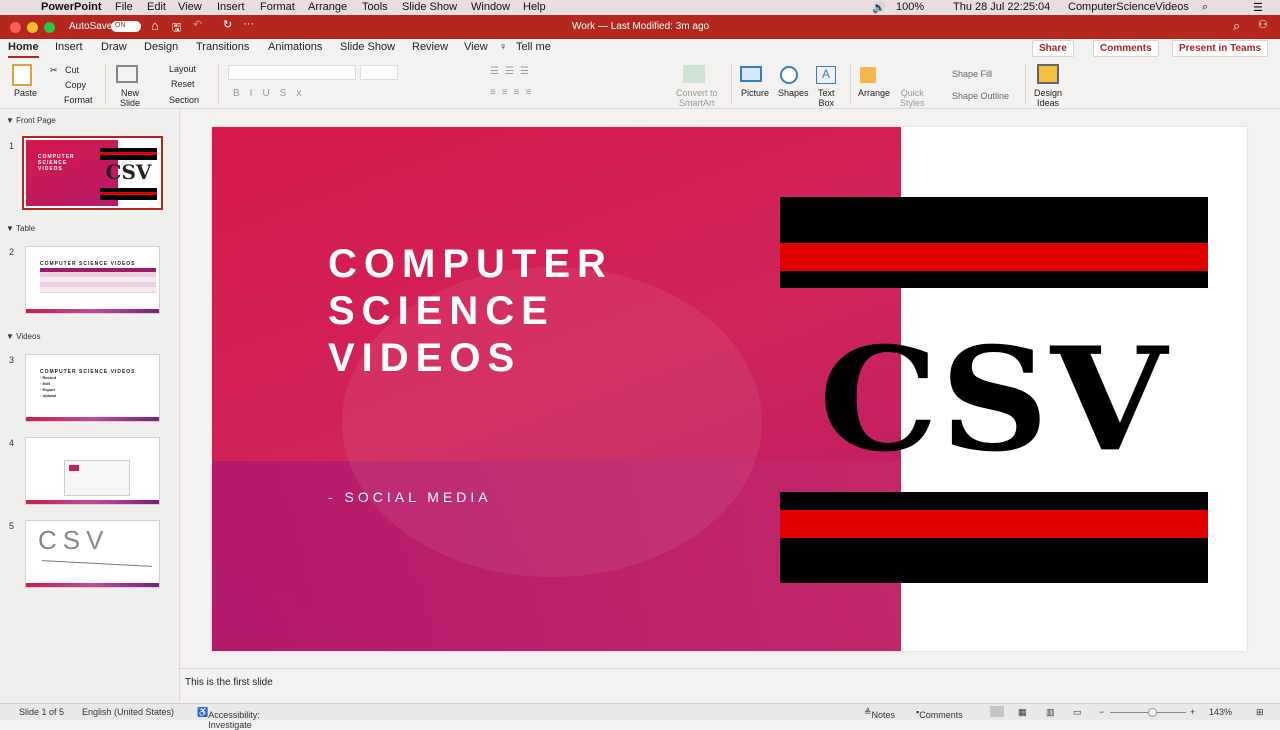 This screenshot has height=730, width=1280. What do you see at coordinates (751, 74) in the screenshot?
I see `picture-icon` at bounding box center [751, 74].